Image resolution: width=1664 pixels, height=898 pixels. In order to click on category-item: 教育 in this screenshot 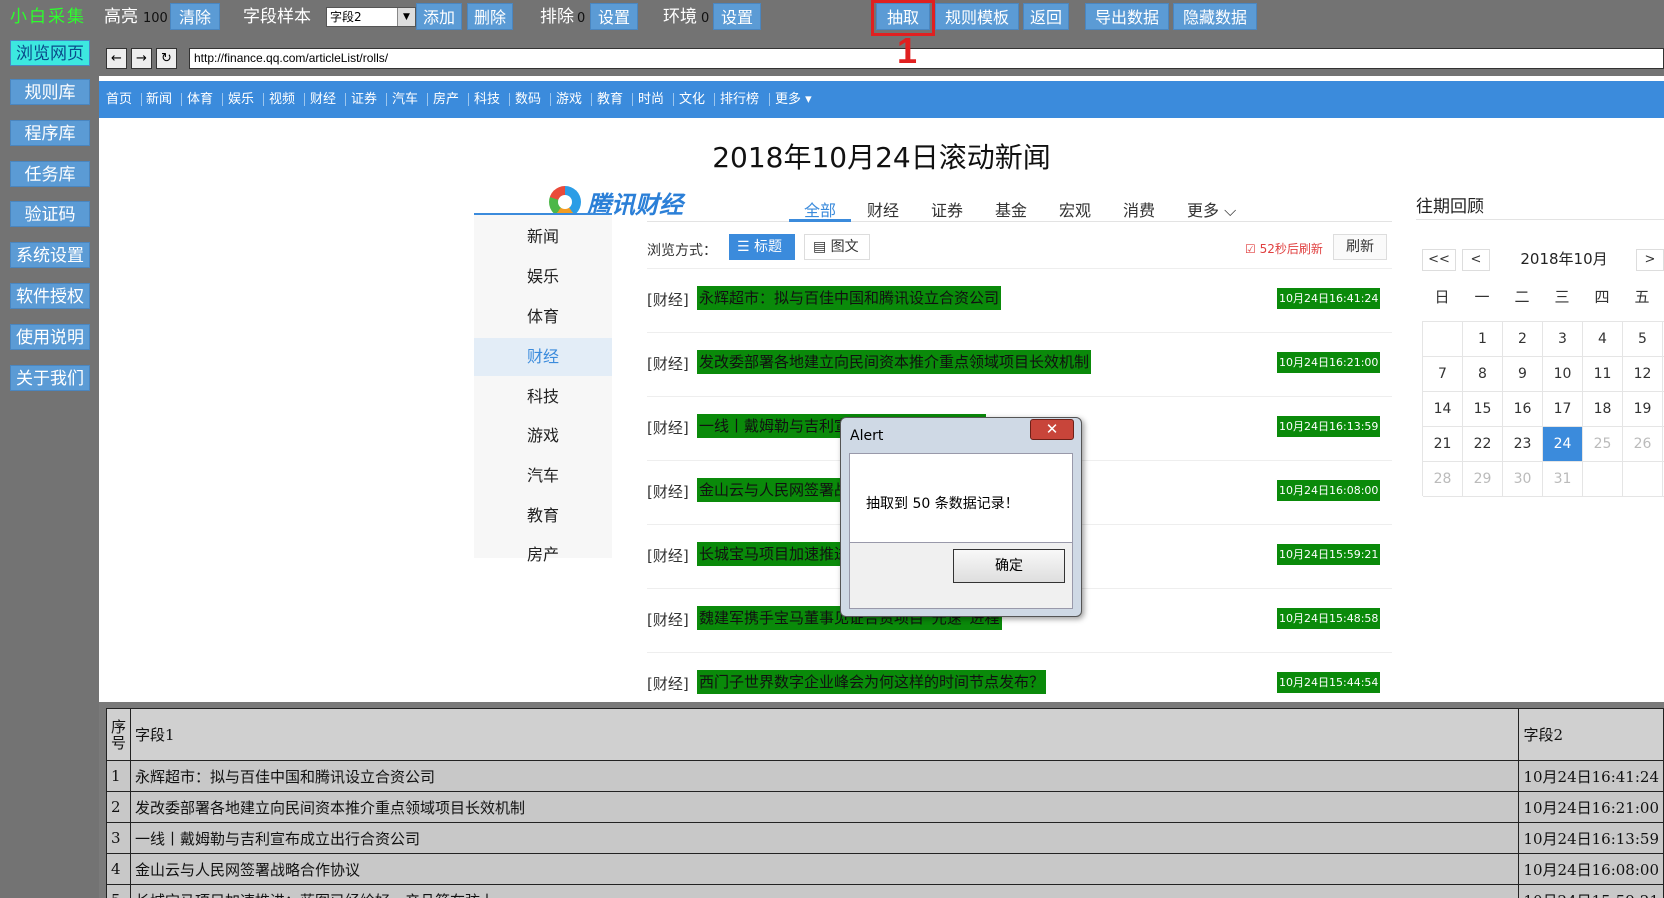, I will do `click(543, 516)`.